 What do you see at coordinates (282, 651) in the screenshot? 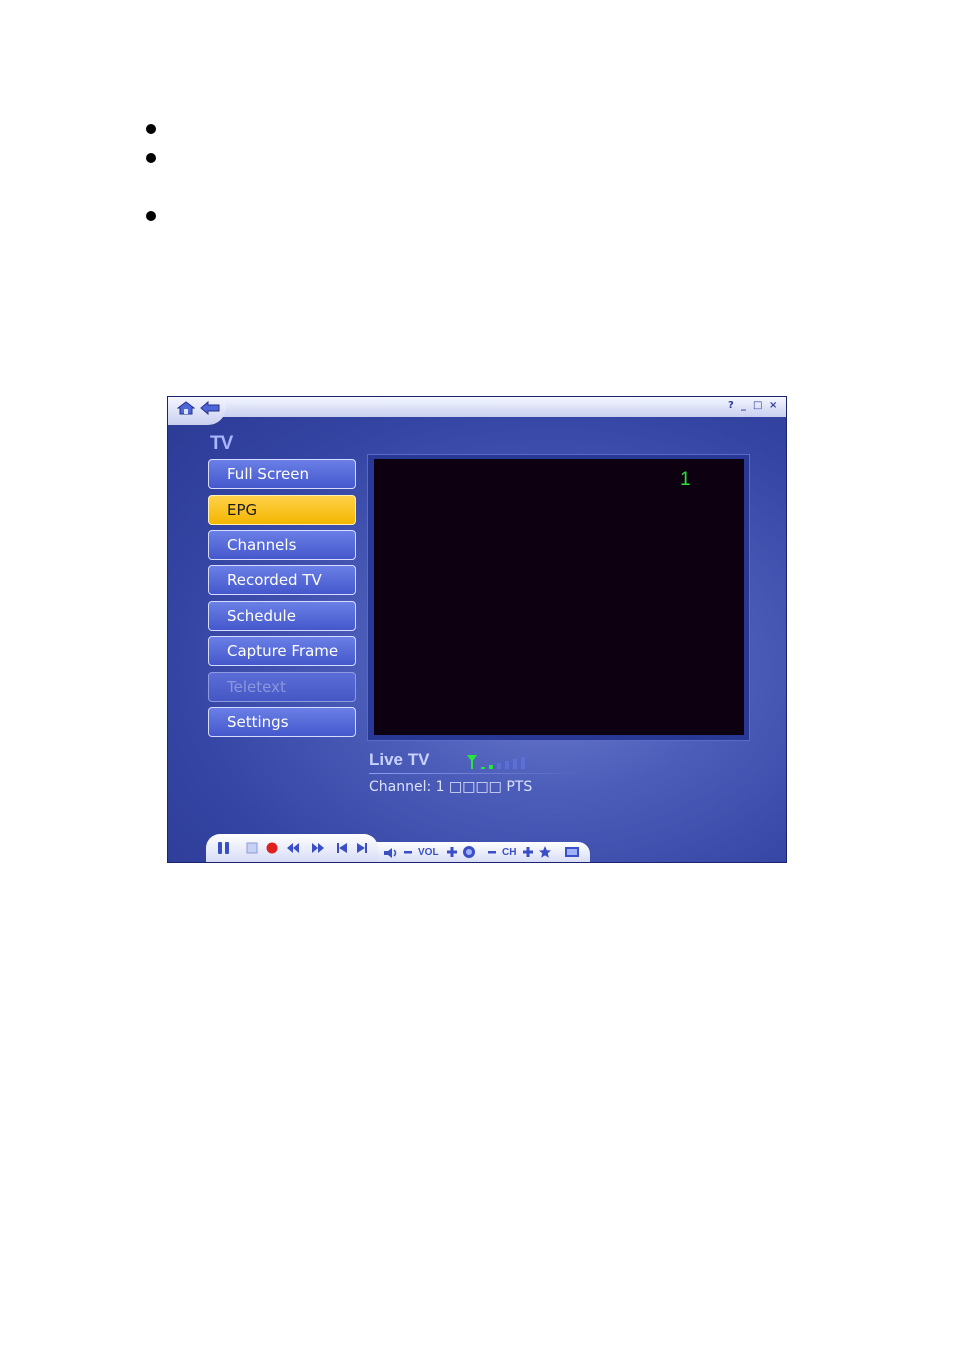
I see `capture-frame-button: Capture Frame` at bounding box center [282, 651].